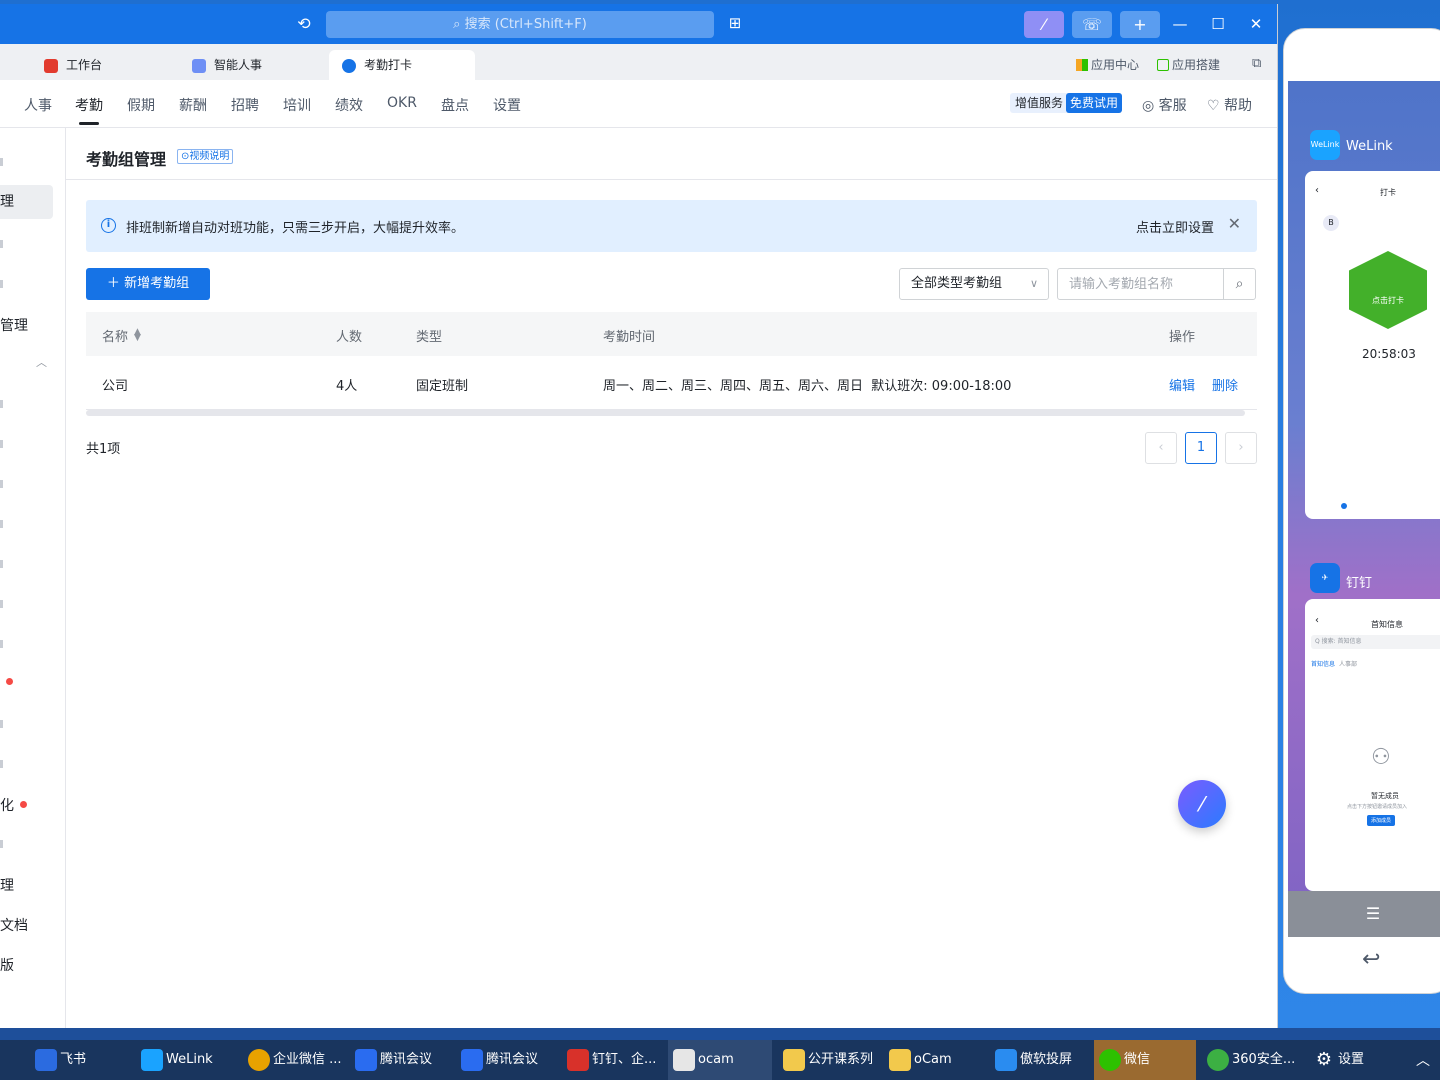  I want to click on taskbar-item-ocam-active: ocam, so click(720, 1060).